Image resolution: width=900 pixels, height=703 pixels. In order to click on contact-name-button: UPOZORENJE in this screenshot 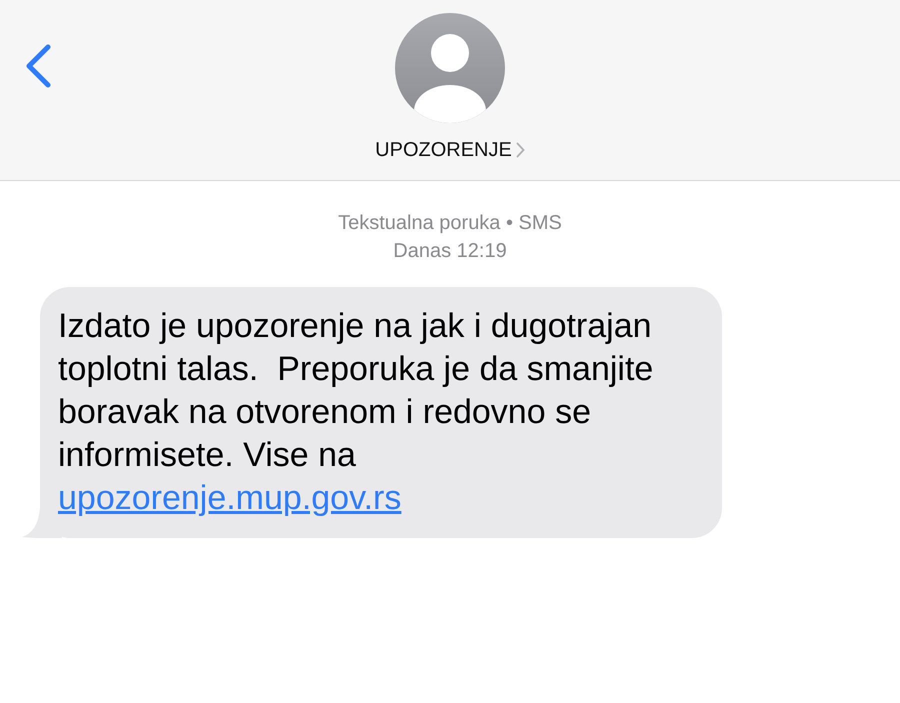, I will do `click(450, 150)`.